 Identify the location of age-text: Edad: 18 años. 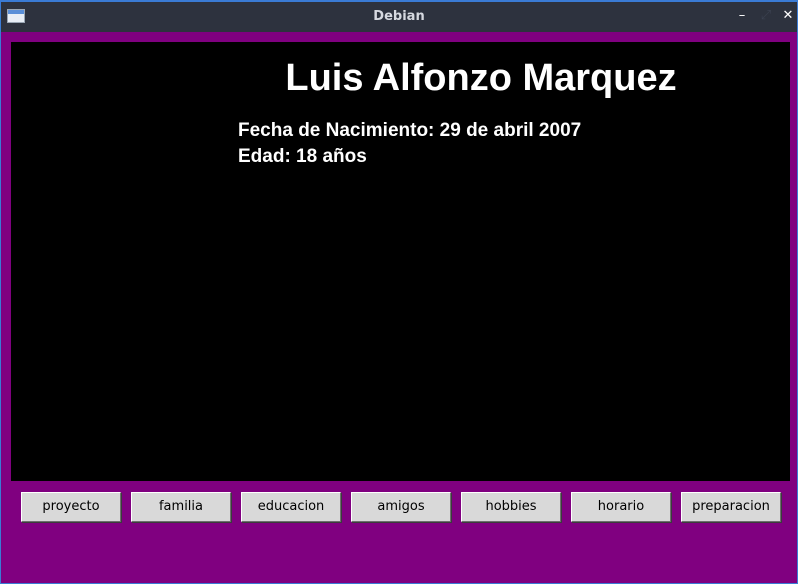
(302, 156).